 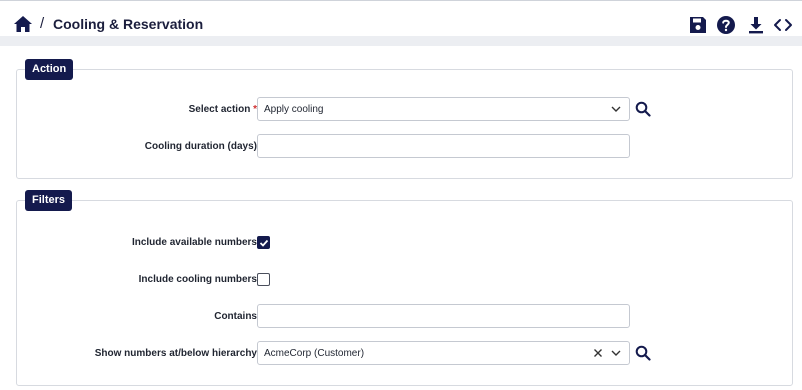 What do you see at coordinates (756, 25) in the screenshot?
I see `download-icon` at bounding box center [756, 25].